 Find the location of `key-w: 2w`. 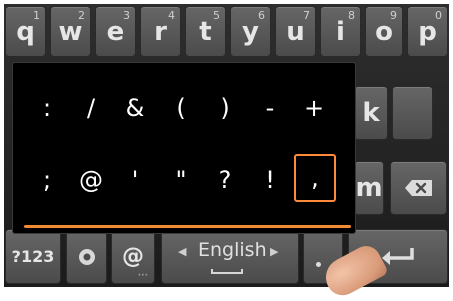

key-w: 2w is located at coordinates (70, 31).